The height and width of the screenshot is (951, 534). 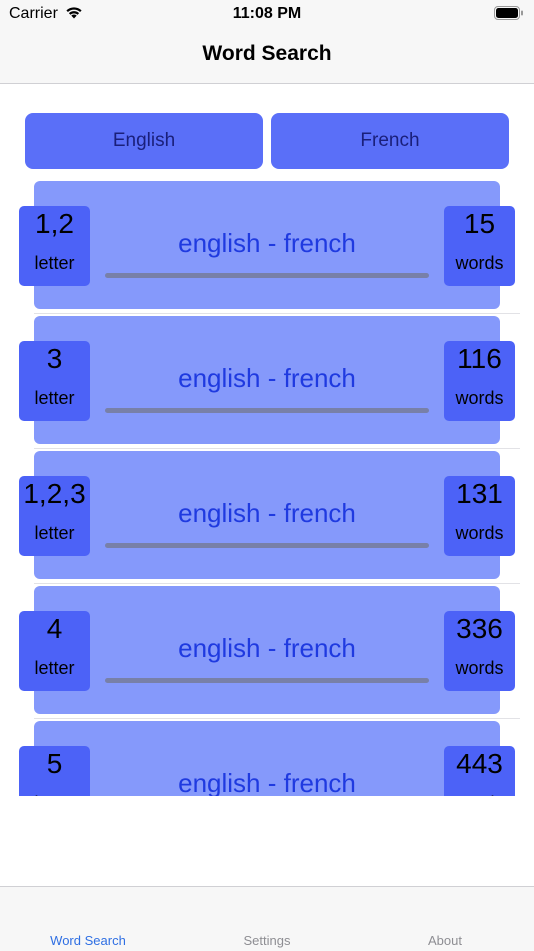 I want to click on list-item: english - french 1,2,3 letter 131 words, so click(x=267, y=516).